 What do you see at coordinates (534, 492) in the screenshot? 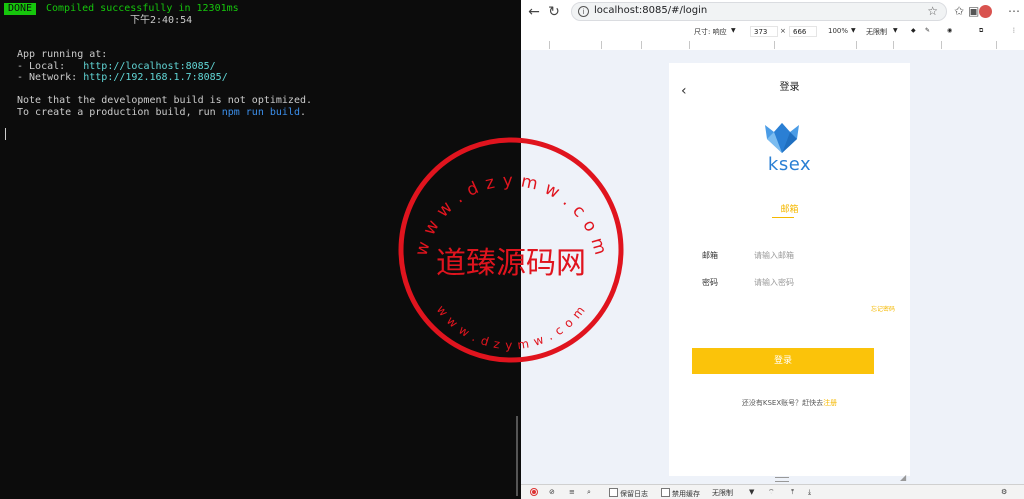
I see `record-icon` at bounding box center [534, 492].